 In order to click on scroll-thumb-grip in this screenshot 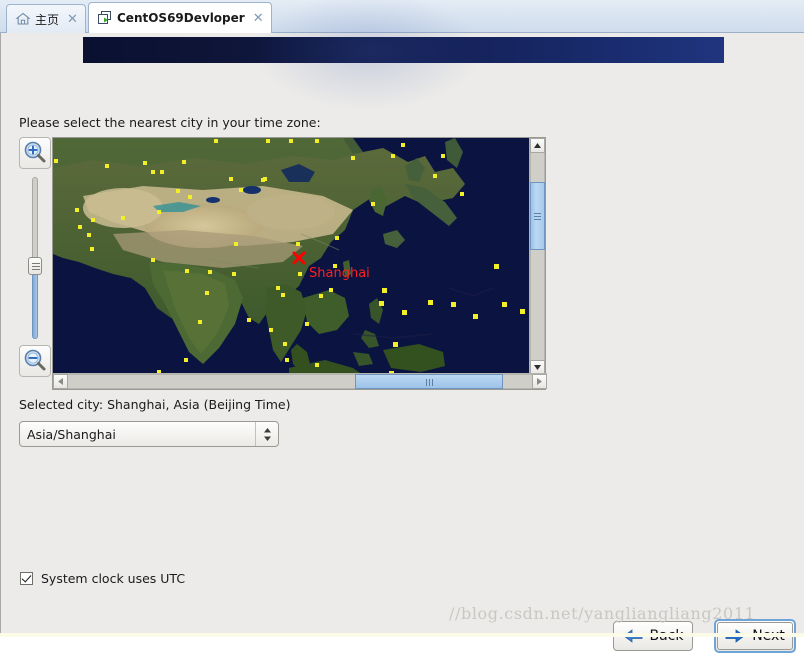, I will do `click(537, 216)`.